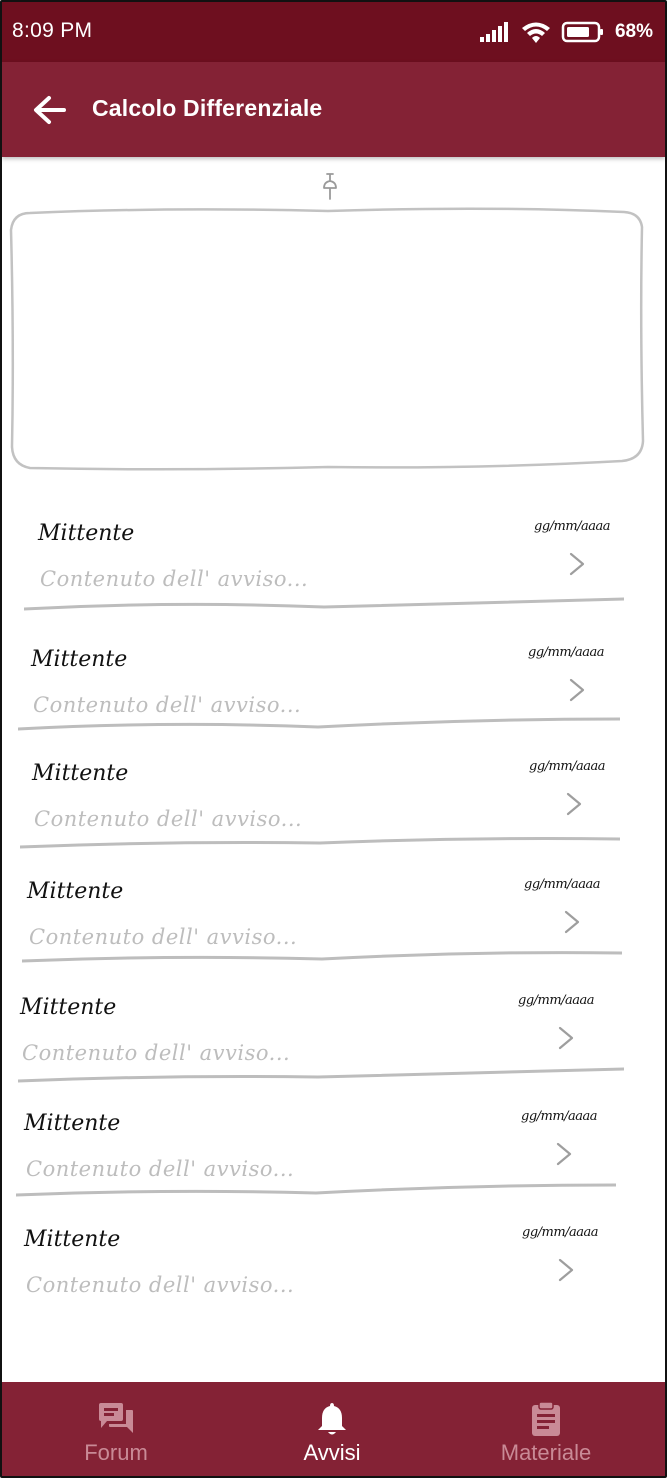 The width and height of the screenshot is (667, 1478). I want to click on bottom-navigation: Forum Avvisi Materiale, so click(333, 1429).